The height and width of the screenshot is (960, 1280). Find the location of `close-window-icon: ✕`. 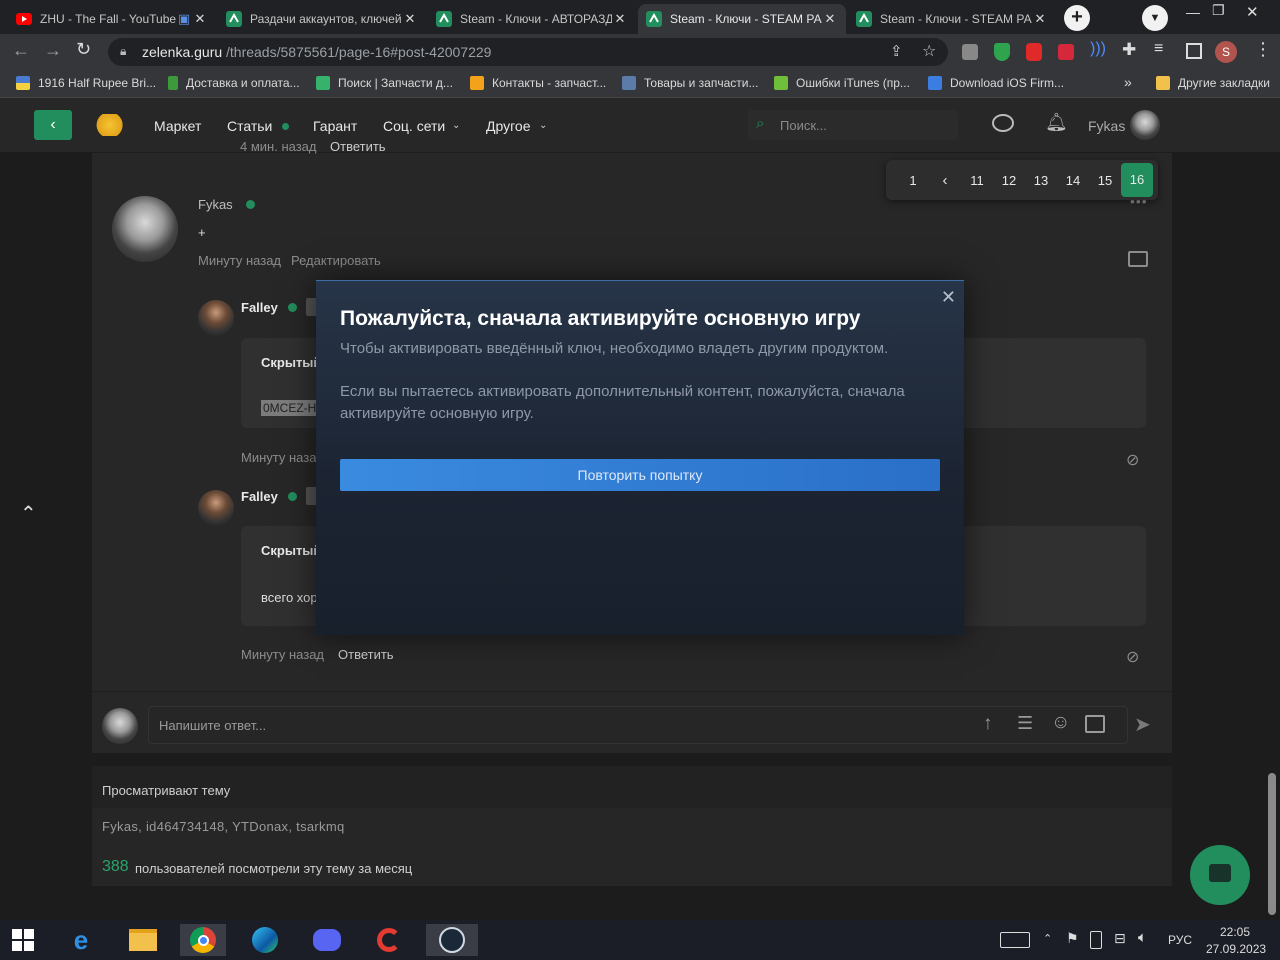

close-window-icon: ✕ is located at coordinates (1252, 12).